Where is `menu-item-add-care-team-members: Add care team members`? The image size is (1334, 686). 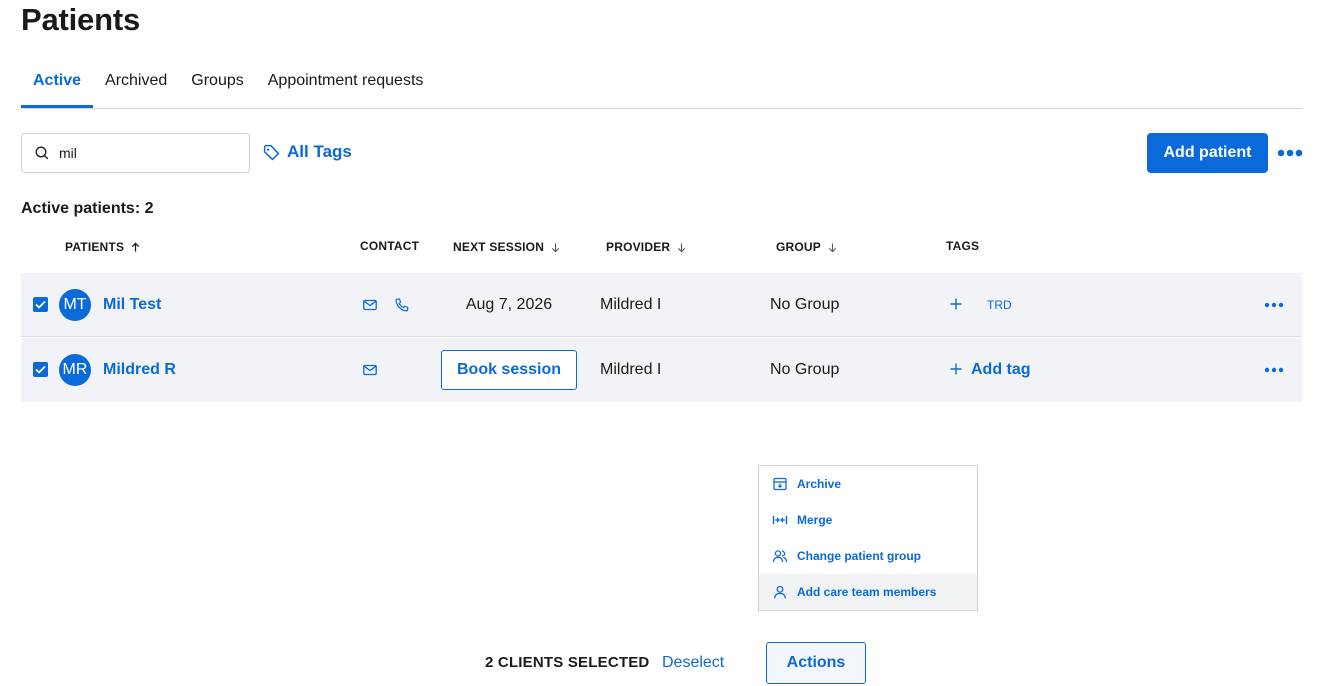
menu-item-add-care-team-members: Add care team members is located at coordinates (868, 592).